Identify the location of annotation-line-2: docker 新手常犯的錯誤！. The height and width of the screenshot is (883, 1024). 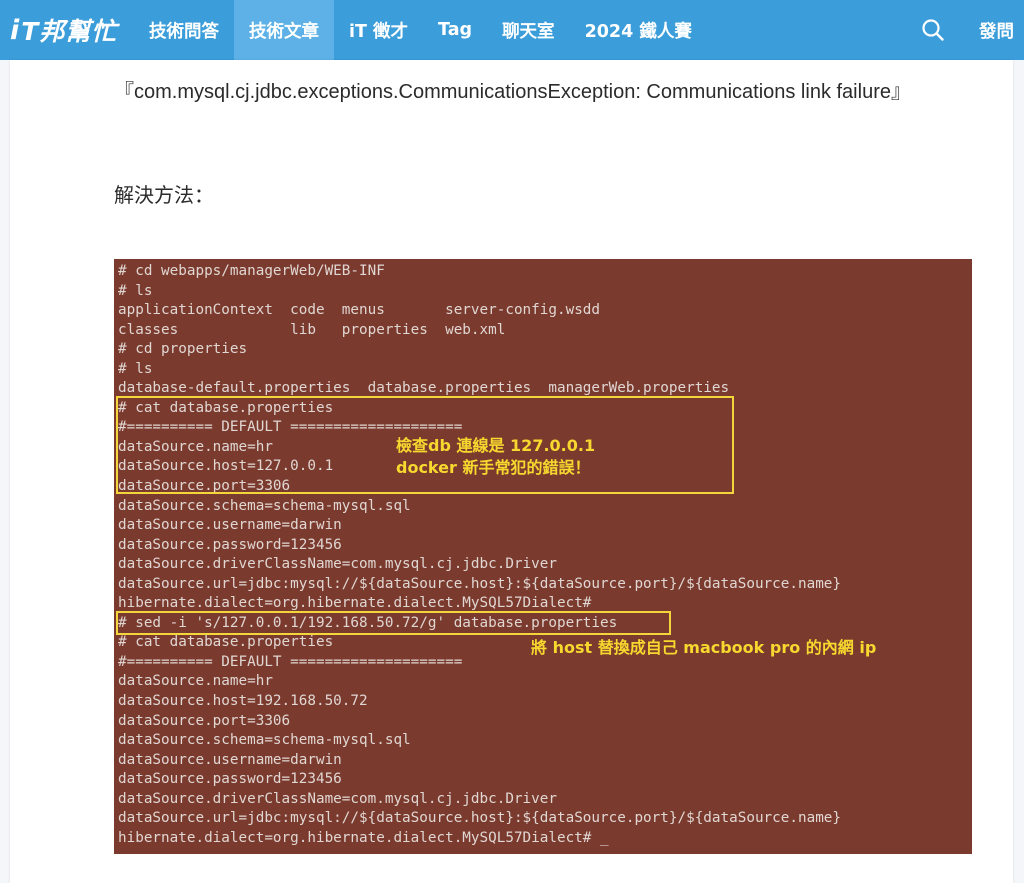
(493, 467).